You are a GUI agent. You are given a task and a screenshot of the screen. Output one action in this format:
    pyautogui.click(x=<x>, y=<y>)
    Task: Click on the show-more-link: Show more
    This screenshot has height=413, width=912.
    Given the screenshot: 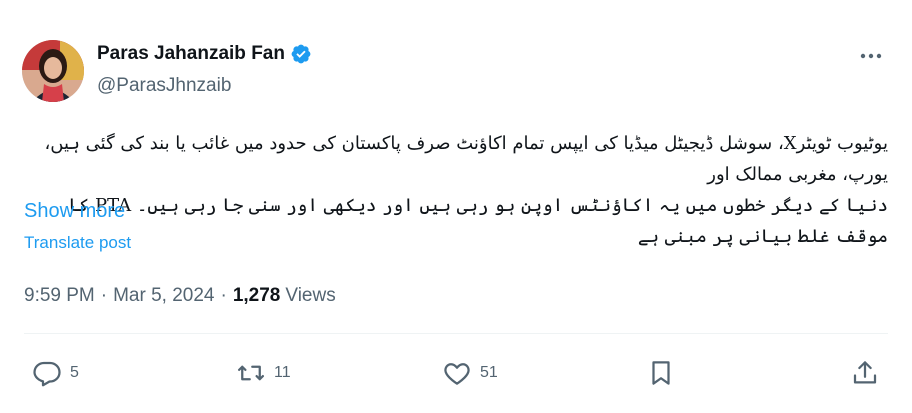 What is the action you would take?
    pyautogui.click(x=74, y=211)
    